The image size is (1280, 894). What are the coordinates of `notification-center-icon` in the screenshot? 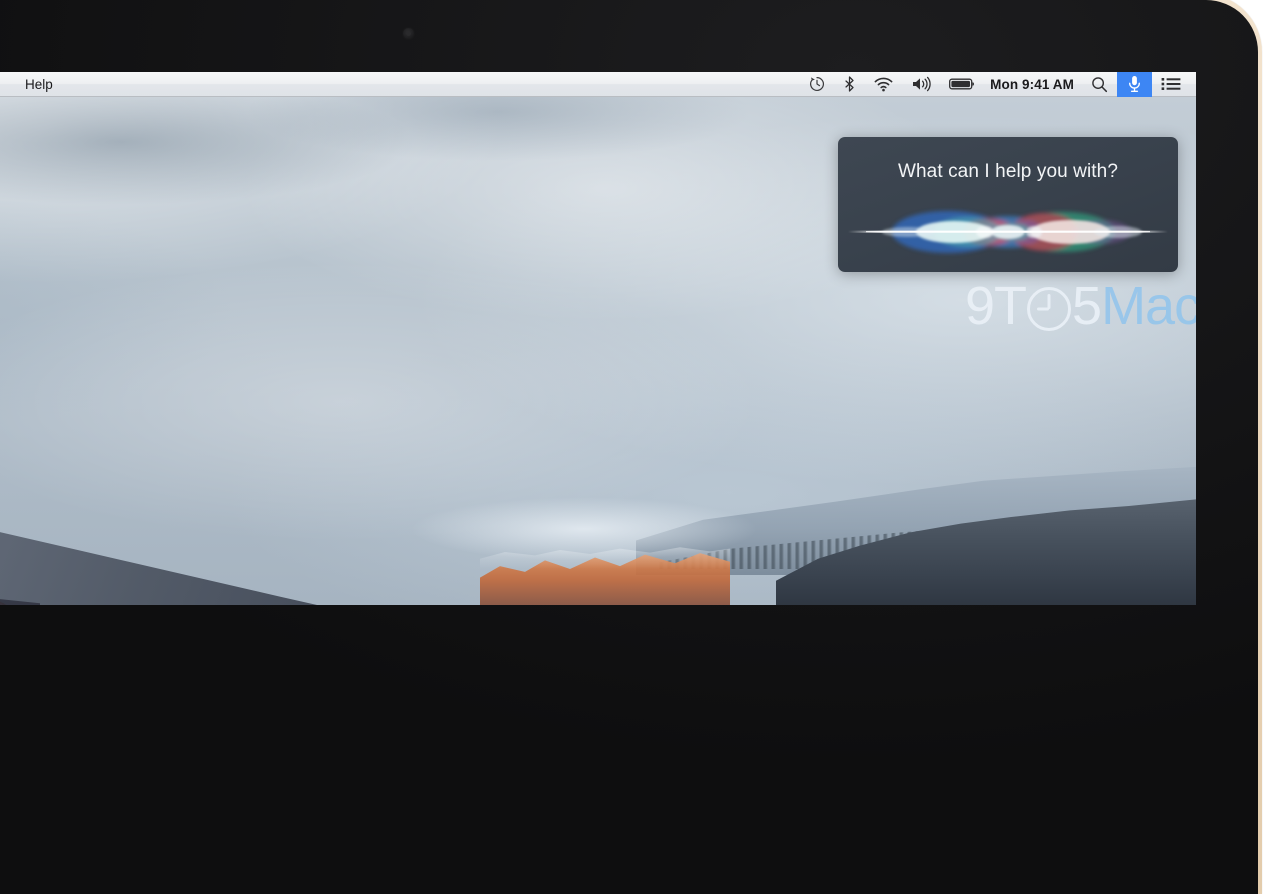 It's located at (1171, 84).